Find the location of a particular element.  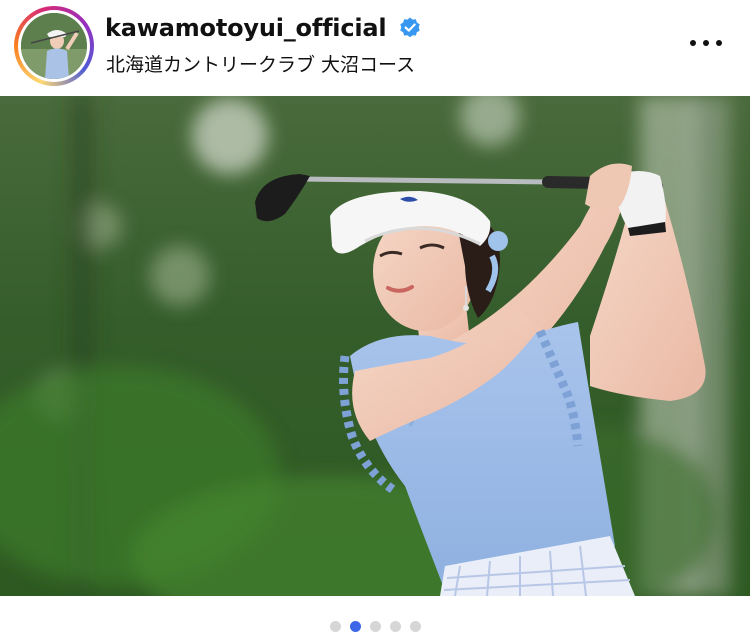

avatar-golfer-icon is located at coordinates (54, 46).